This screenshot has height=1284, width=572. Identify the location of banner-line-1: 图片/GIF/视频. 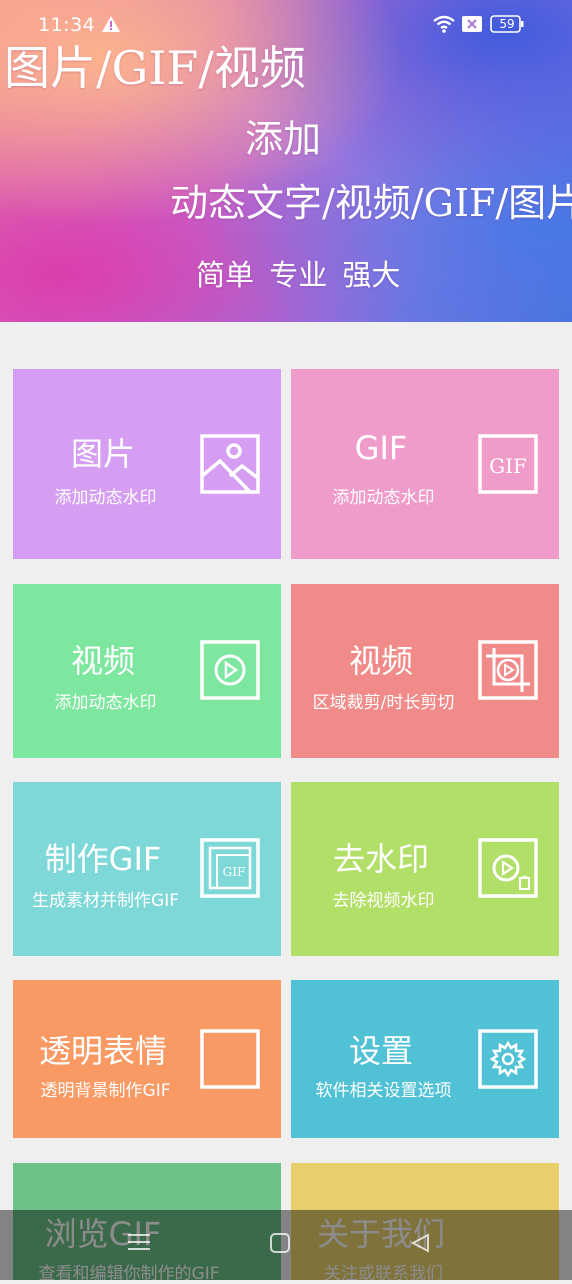
(155, 68).